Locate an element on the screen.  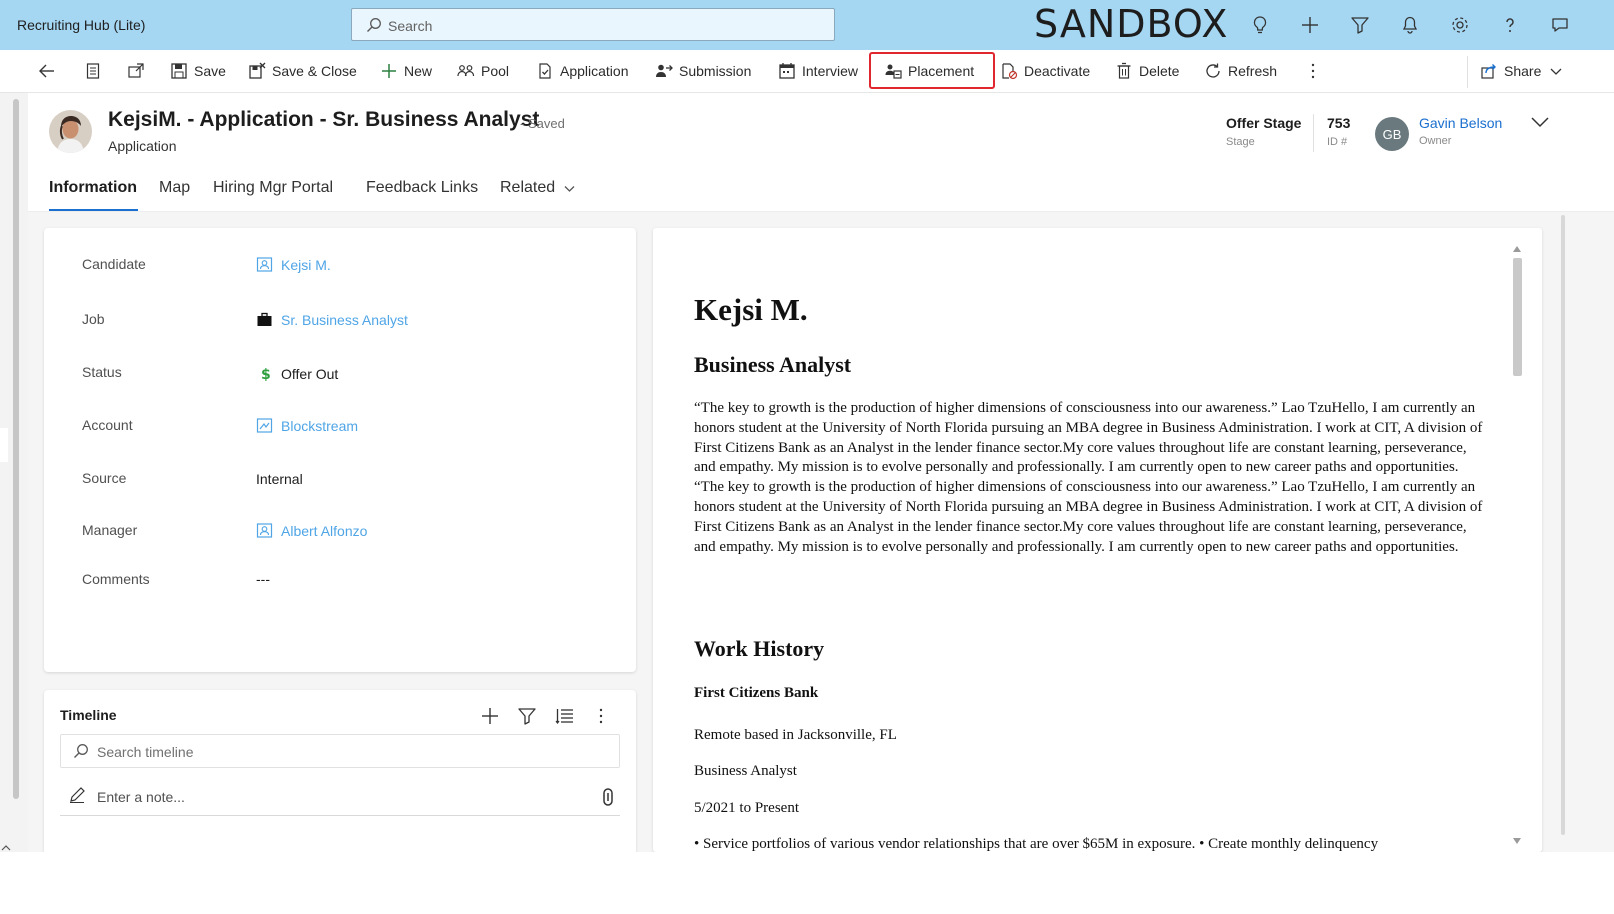
owner-link: Gavin Belson is located at coordinates (1460, 123).